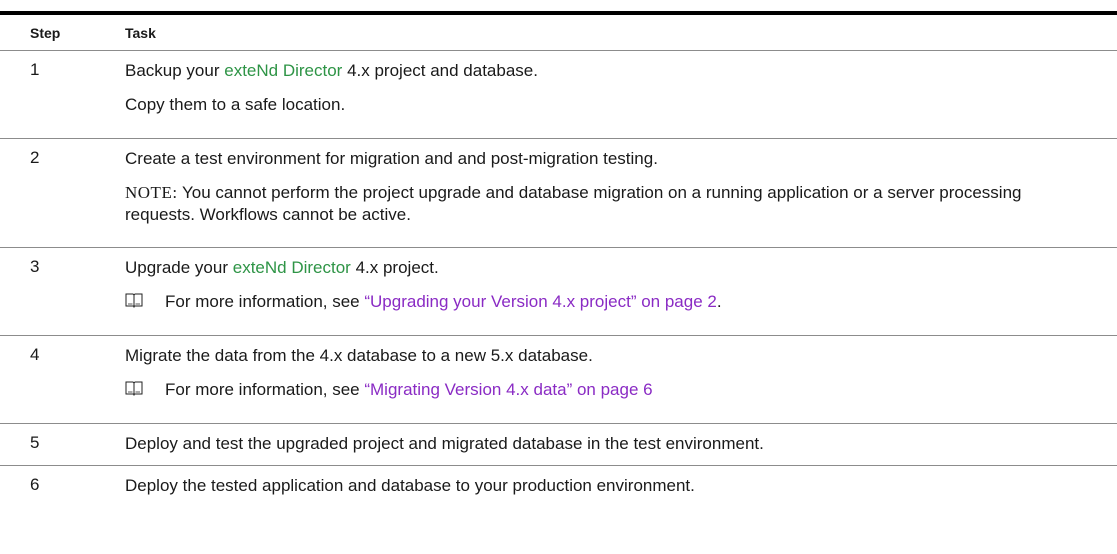 This screenshot has height=554, width=1117. What do you see at coordinates (35, 484) in the screenshot?
I see `step-number: 6` at bounding box center [35, 484].